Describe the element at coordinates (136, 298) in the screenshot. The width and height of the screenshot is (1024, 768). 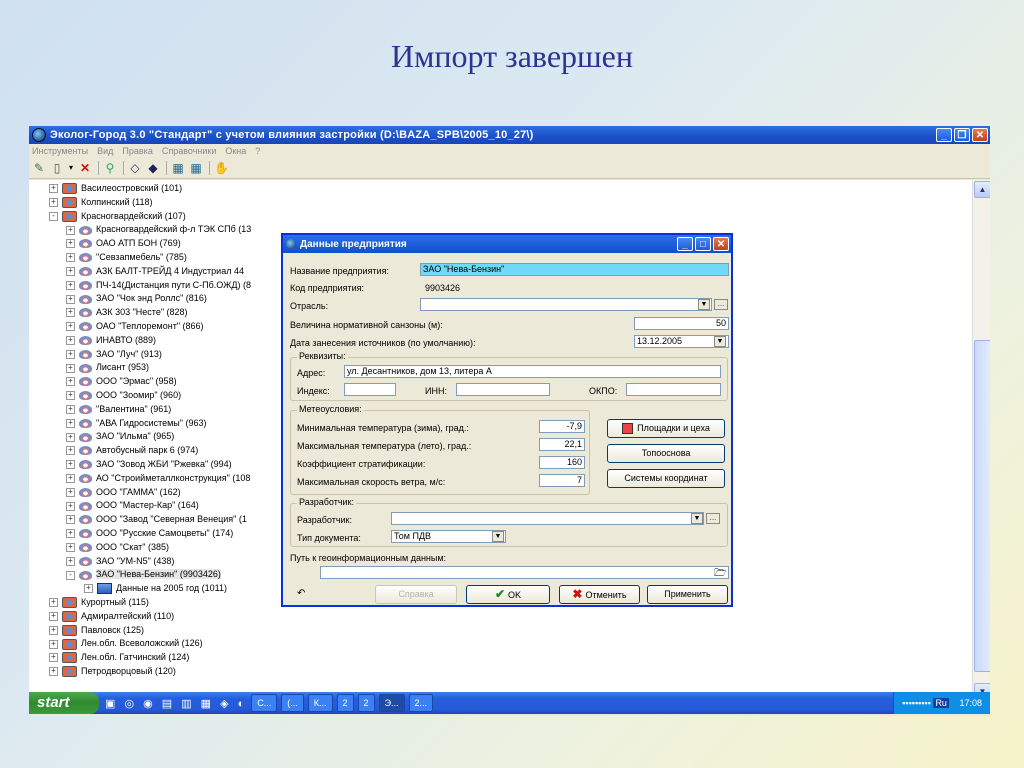
I see `tree-node: + ЗАО "Чок энд Роллс" (816)` at that location.